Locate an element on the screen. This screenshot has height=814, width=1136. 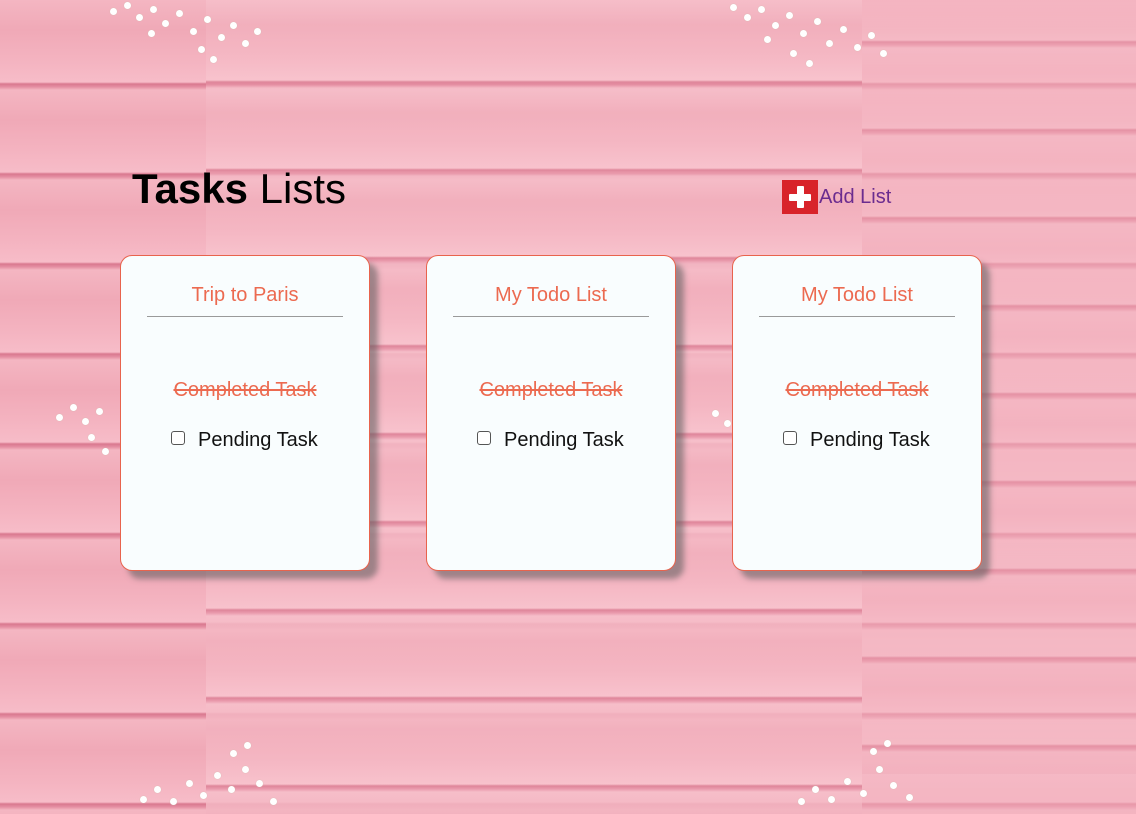
add-list-label: Add List is located at coordinates (855, 197).